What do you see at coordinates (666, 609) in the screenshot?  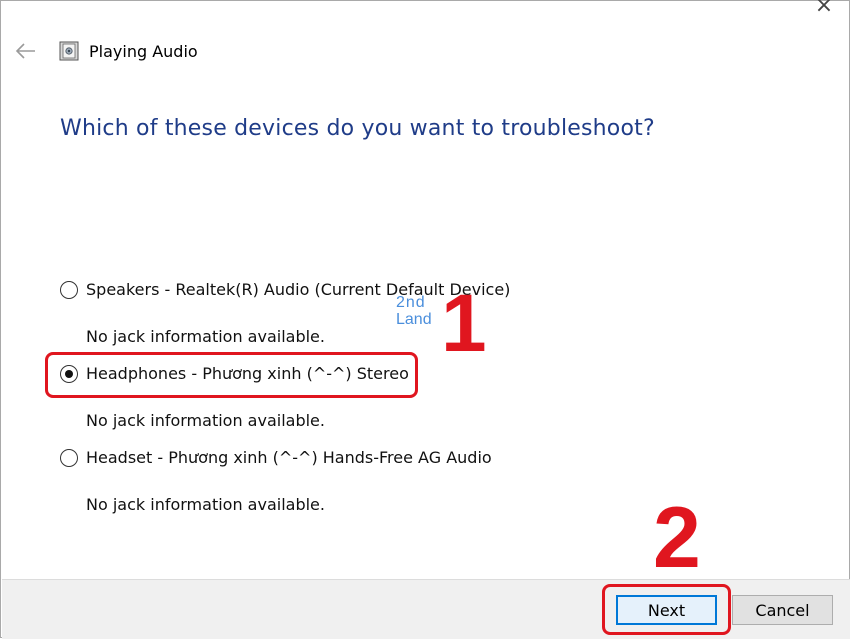 I see `highlight-box-next` at bounding box center [666, 609].